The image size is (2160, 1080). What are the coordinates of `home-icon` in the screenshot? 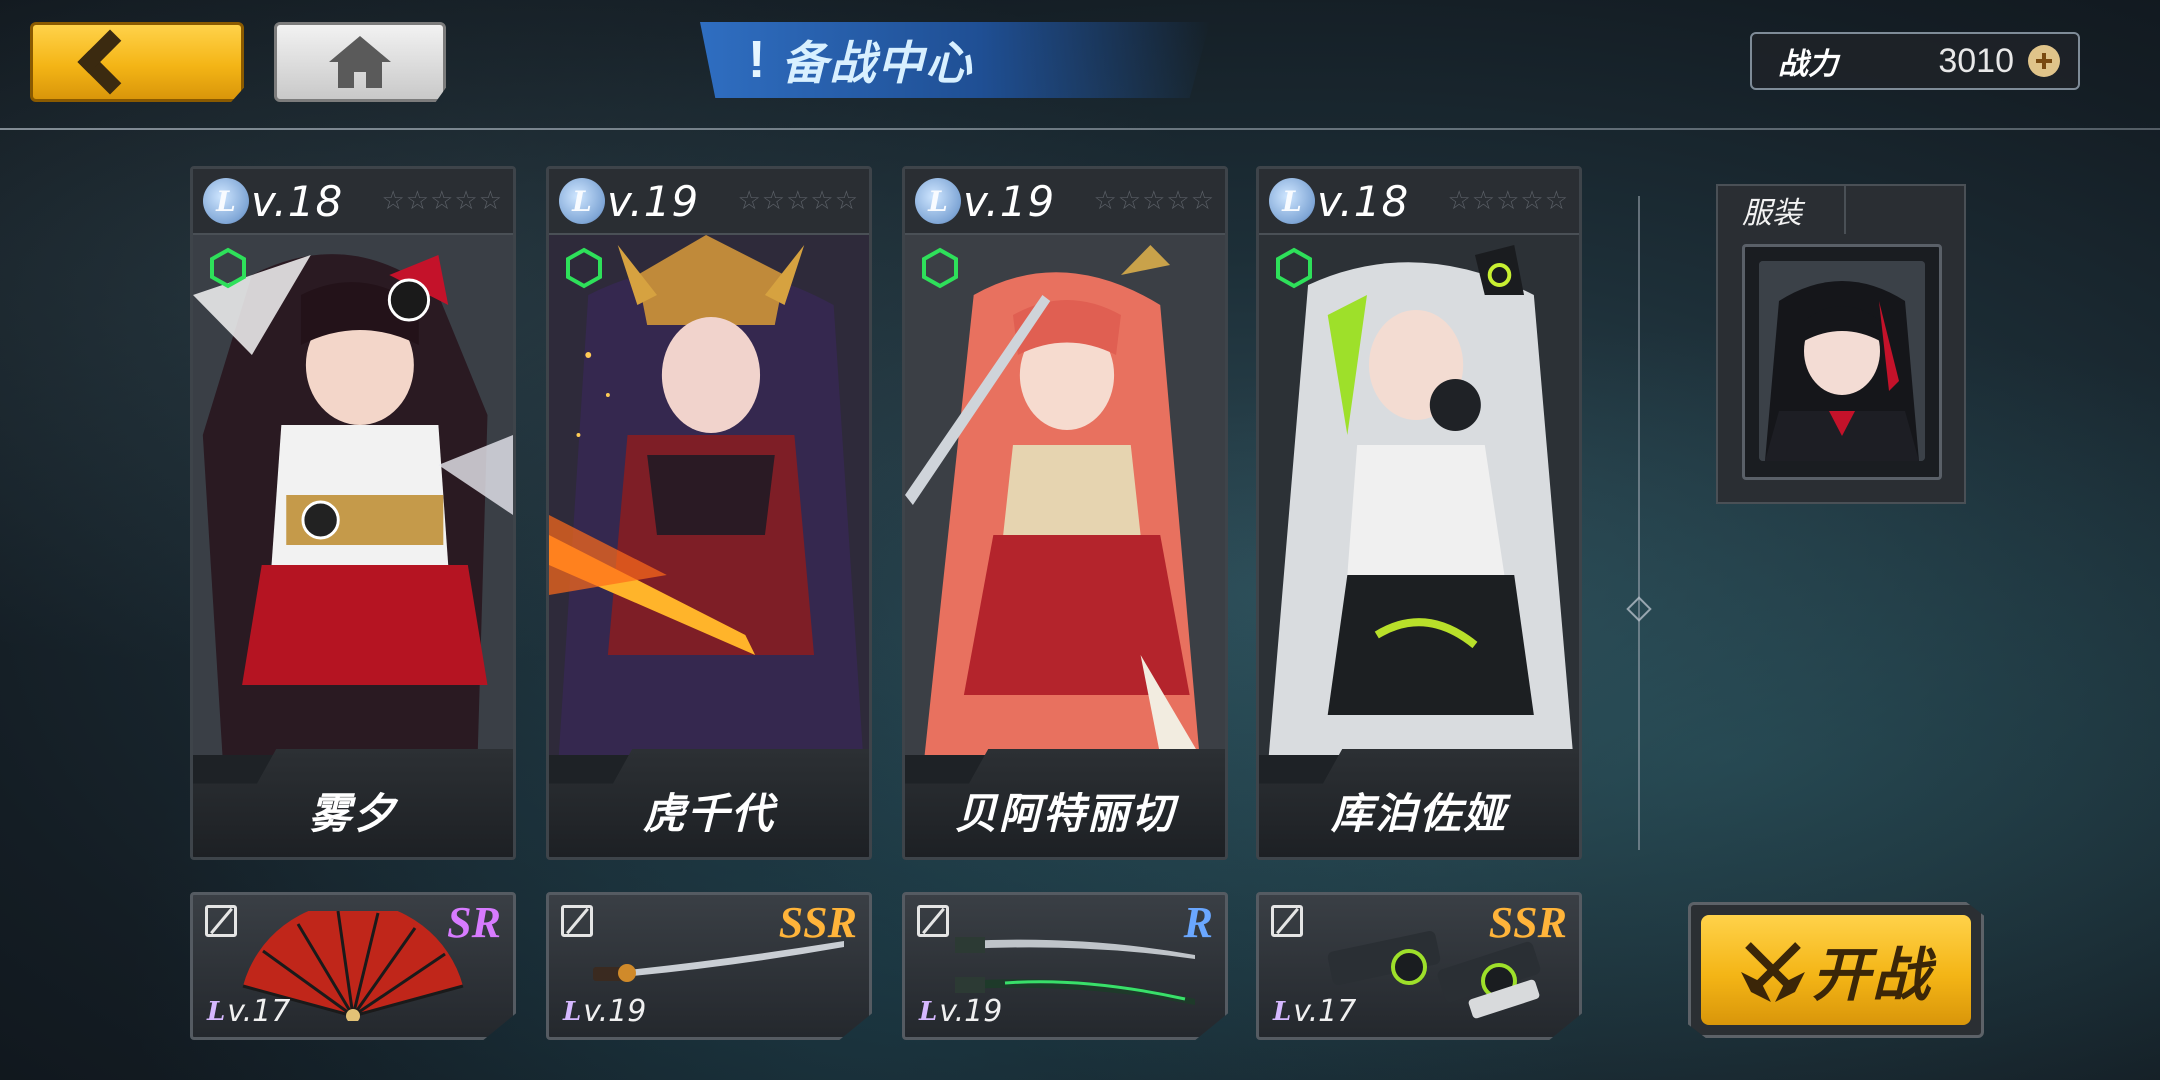 It's located at (360, 62).